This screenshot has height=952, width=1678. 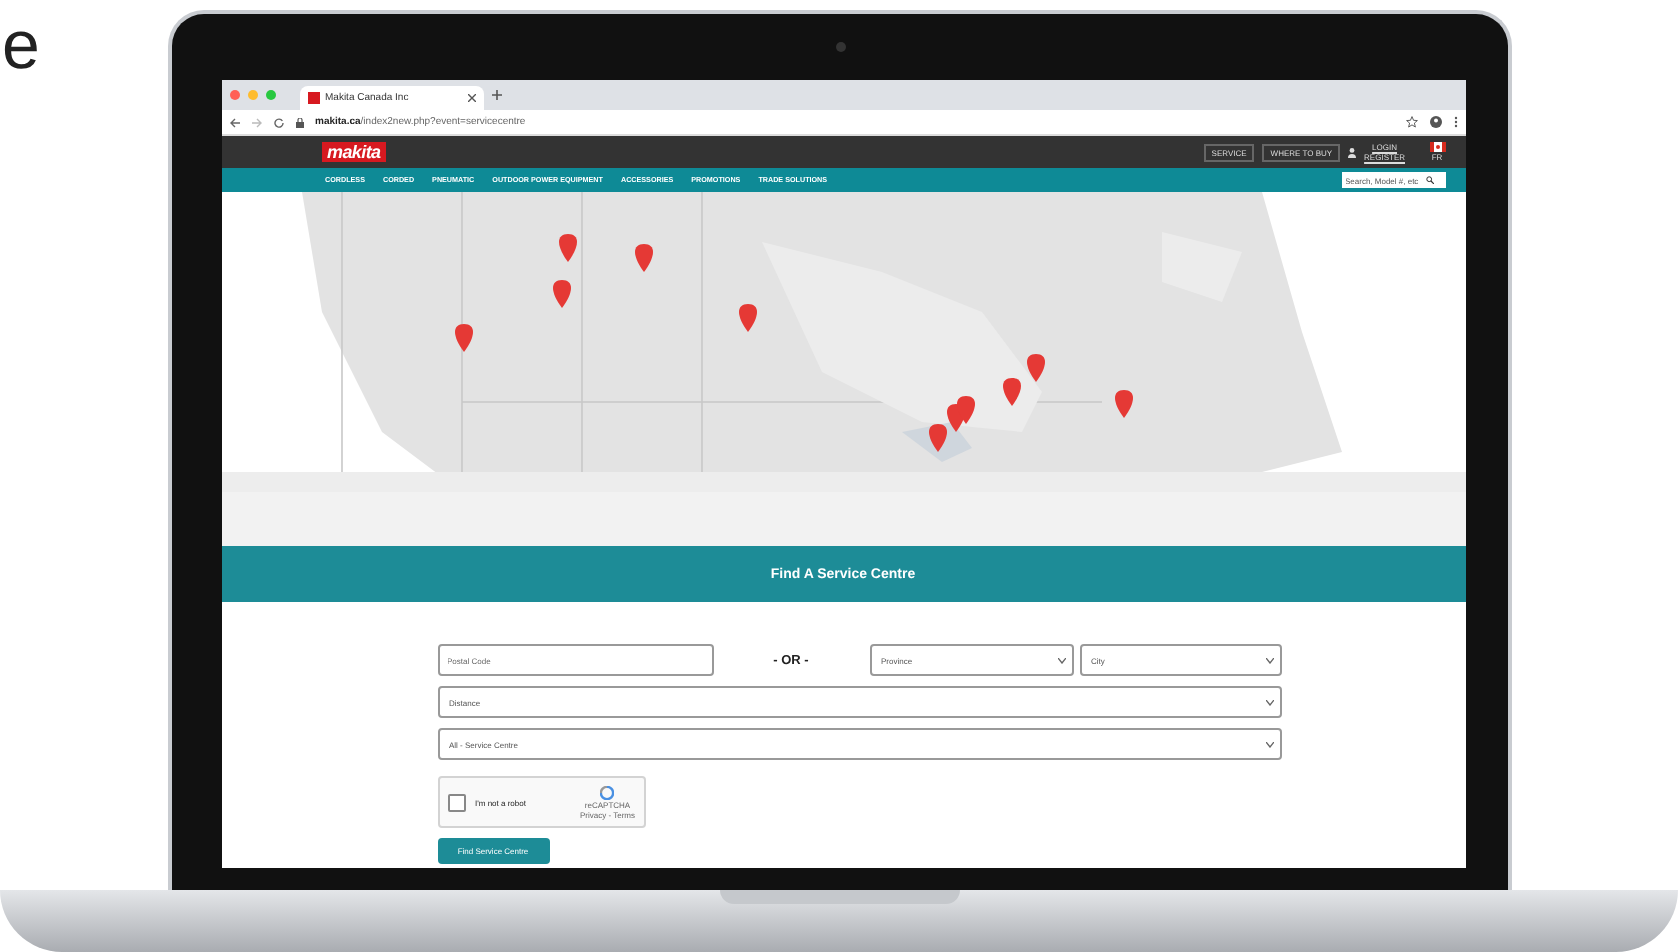 What do you see at coordinates (607, 792) in the screenshot?
I see `recaptcha-logo-icon` at bounding box center [607, 792].